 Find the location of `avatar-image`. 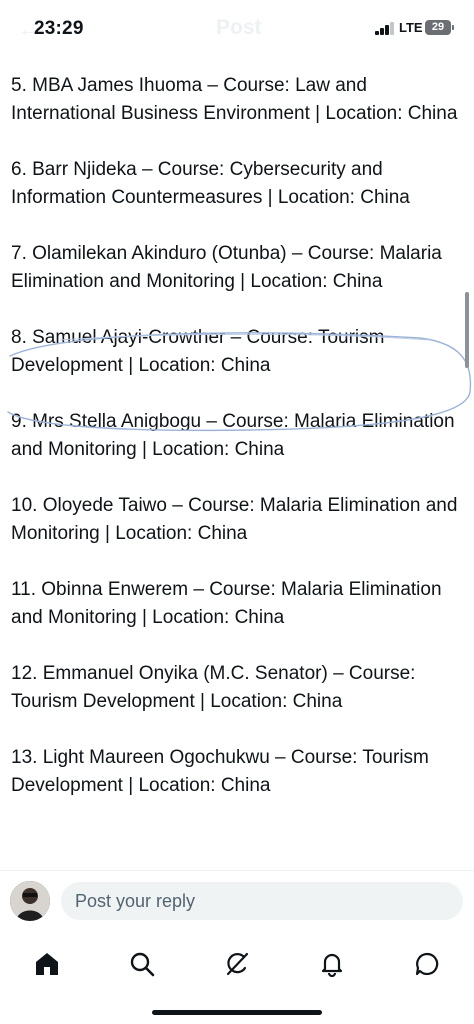

avatar-image is located at coordinates (30, 901).